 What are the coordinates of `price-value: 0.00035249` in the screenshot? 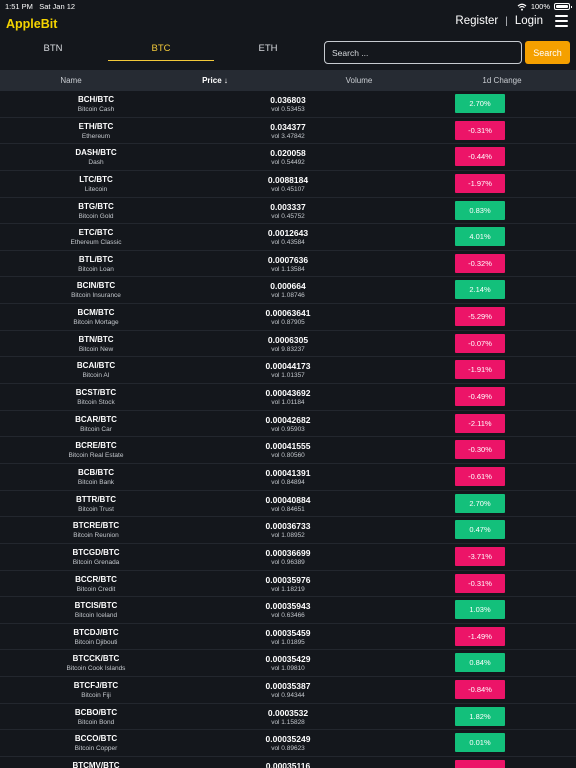 It's located at (288, 739).